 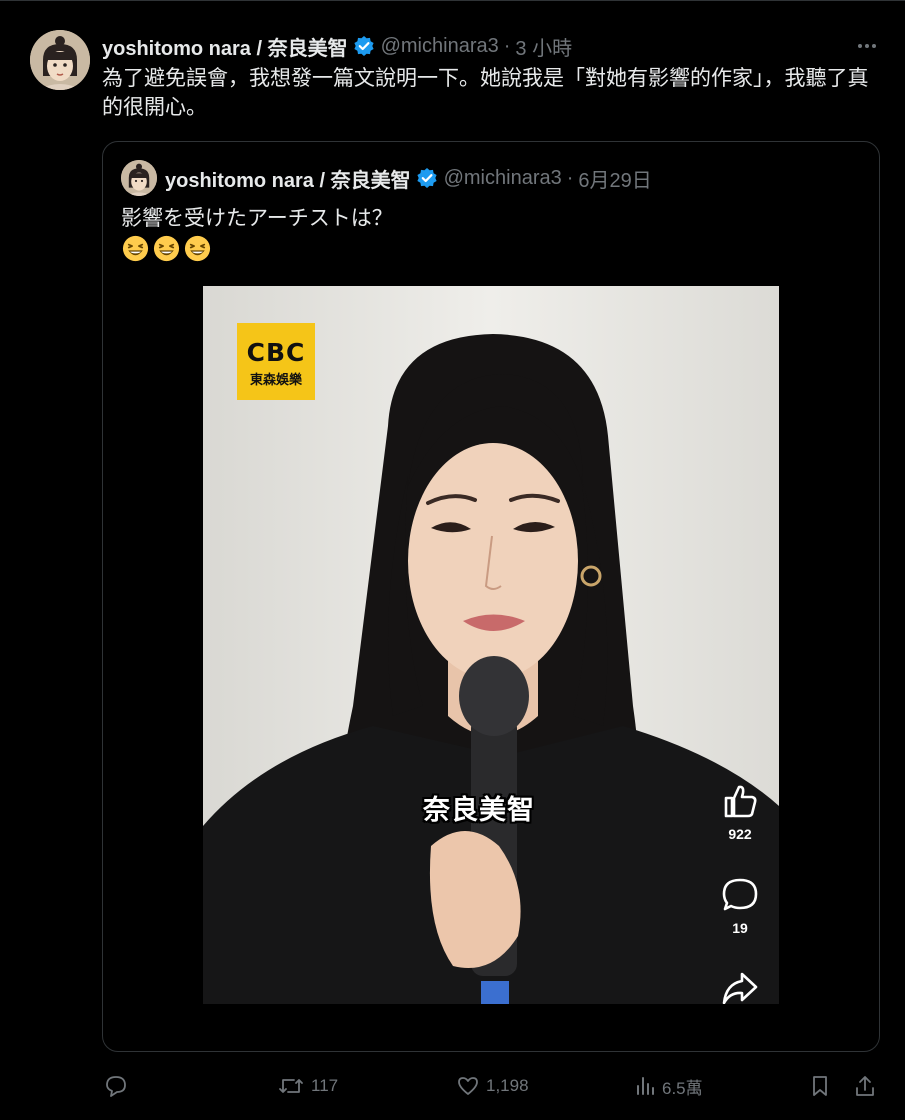 I want to click on share-icon, so click(x=865, y=1086).